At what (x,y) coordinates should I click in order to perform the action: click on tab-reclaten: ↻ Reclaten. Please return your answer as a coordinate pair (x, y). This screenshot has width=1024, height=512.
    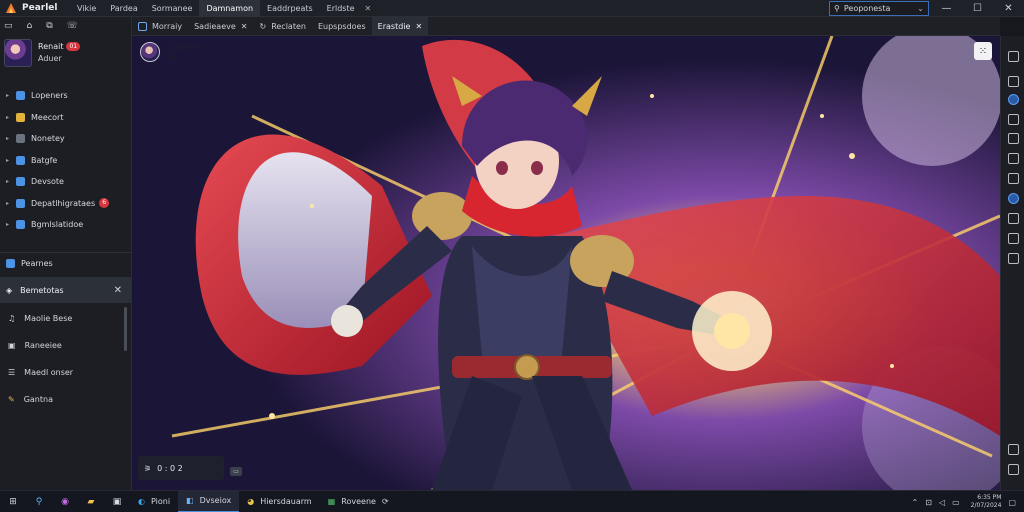
    Looking at the image, I should click on (282, 26).